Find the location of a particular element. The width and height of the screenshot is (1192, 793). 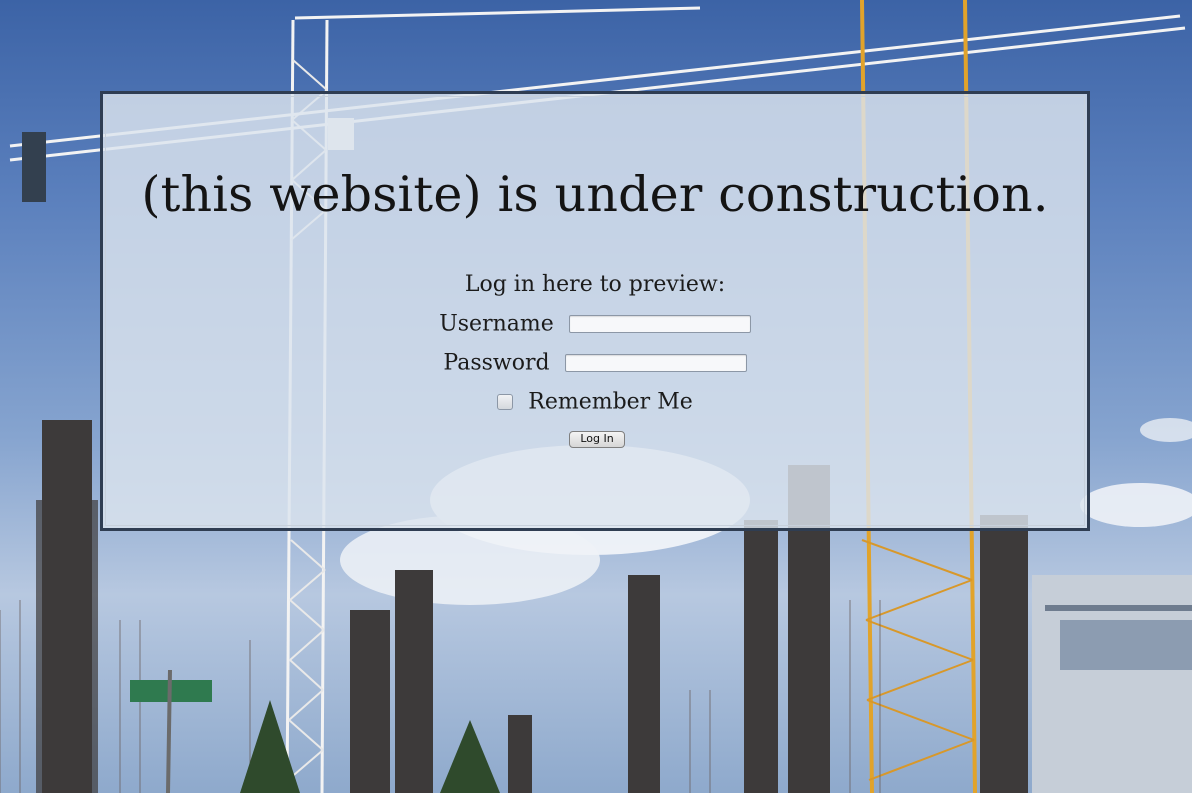

password-label: Password is located at coordinates (496, 363).